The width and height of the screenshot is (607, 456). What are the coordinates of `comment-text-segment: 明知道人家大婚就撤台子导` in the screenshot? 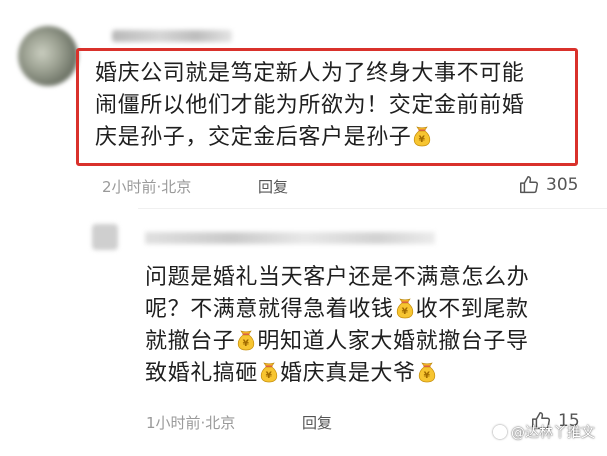 It's located at (393, 341).